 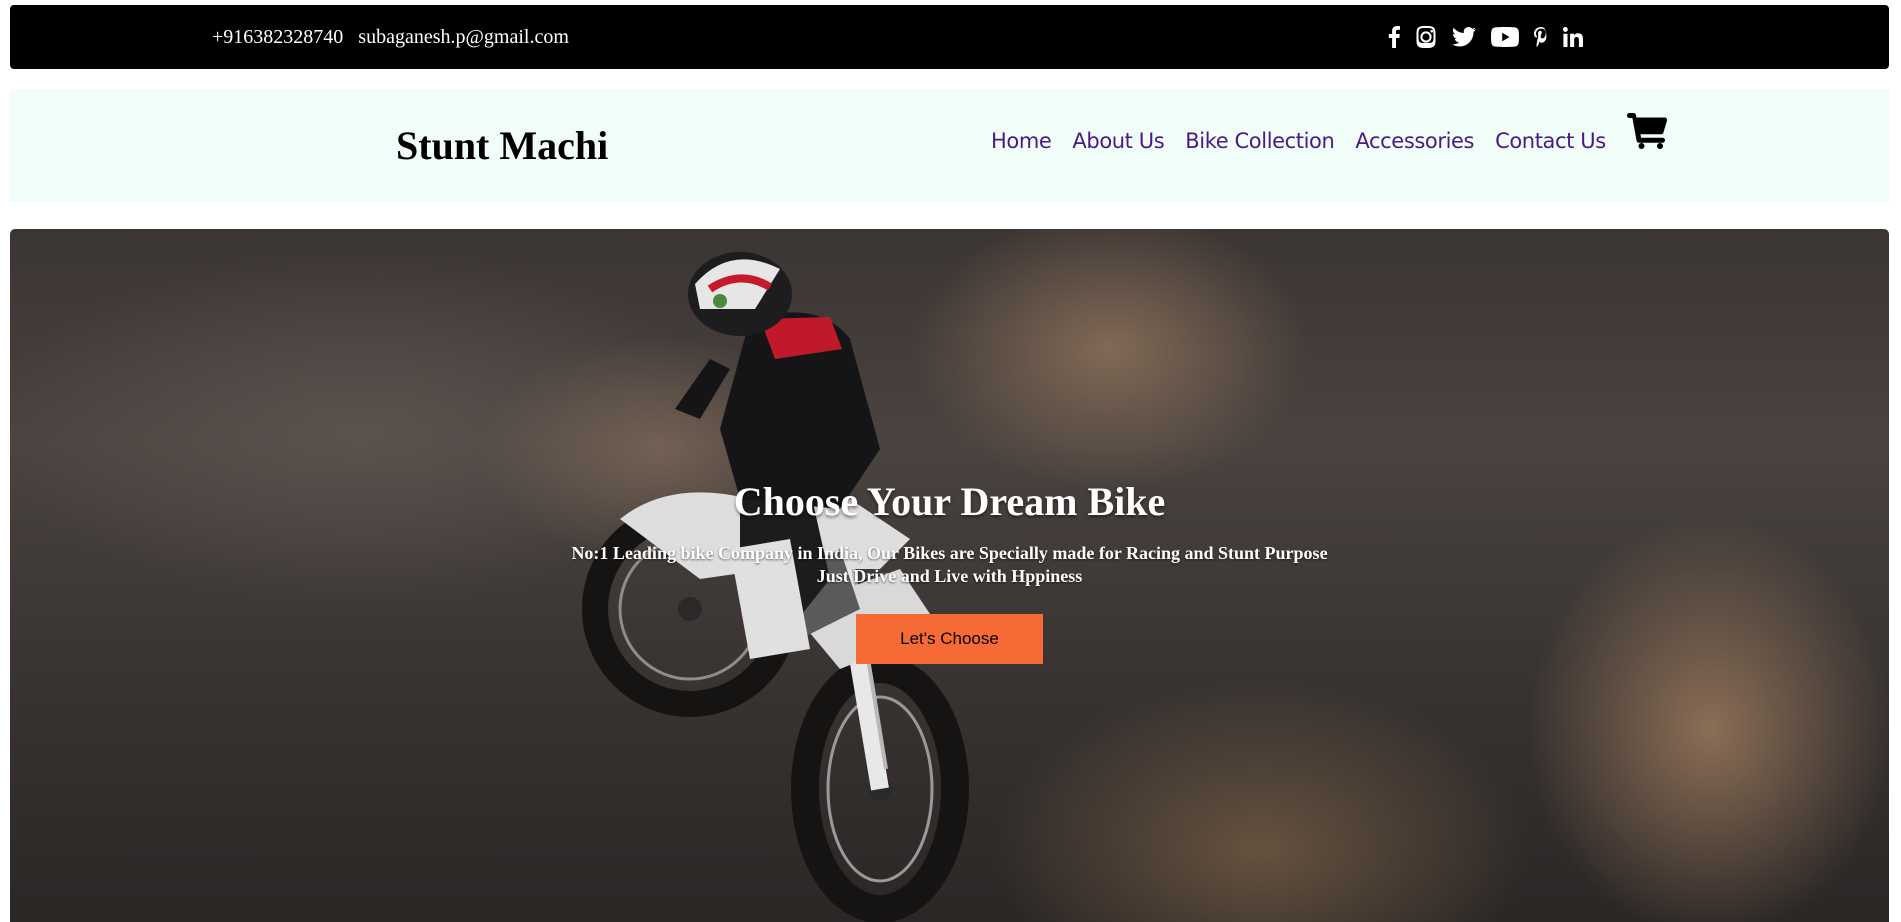 I want to click on linkedin-icon, so click(x=1573, y=37).